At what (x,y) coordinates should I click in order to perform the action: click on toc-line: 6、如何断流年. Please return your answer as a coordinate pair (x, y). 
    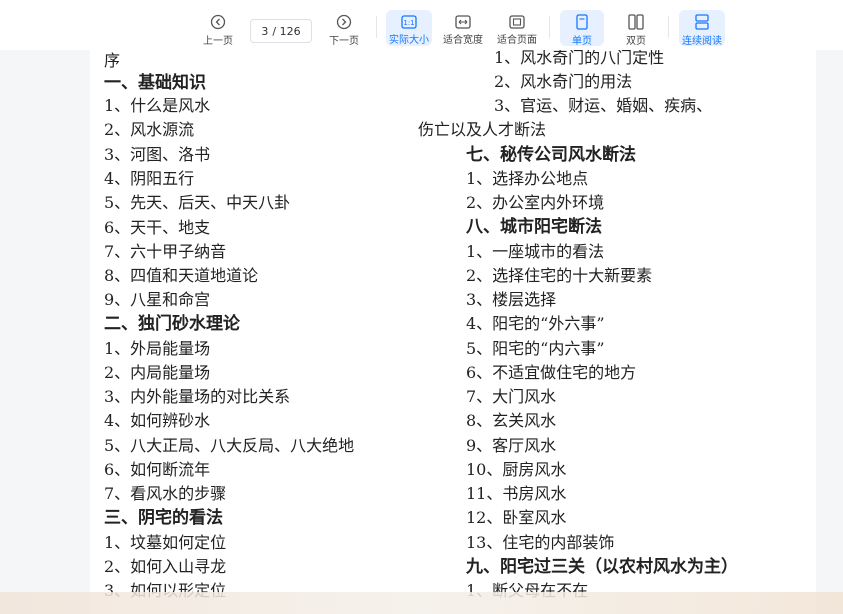
    Looking at the image, I should click on (157, 469).